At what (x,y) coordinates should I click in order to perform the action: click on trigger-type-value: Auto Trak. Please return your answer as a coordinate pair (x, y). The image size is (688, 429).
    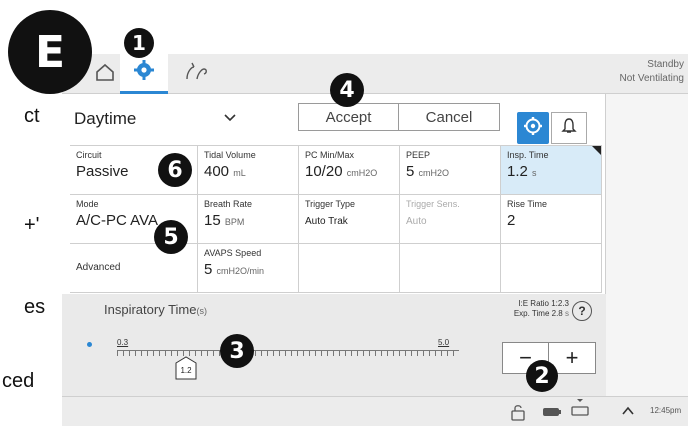
    Looking at the image, I should click on (326, 221).